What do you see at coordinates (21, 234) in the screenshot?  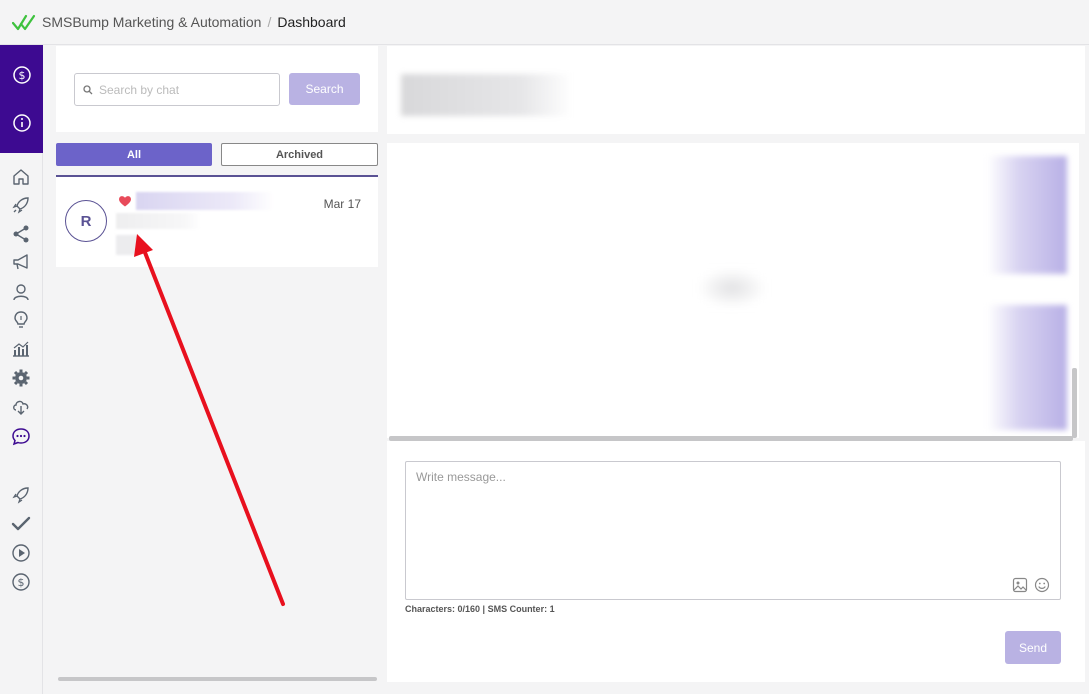 I see `share-icon` at bounding box center [21, 234].